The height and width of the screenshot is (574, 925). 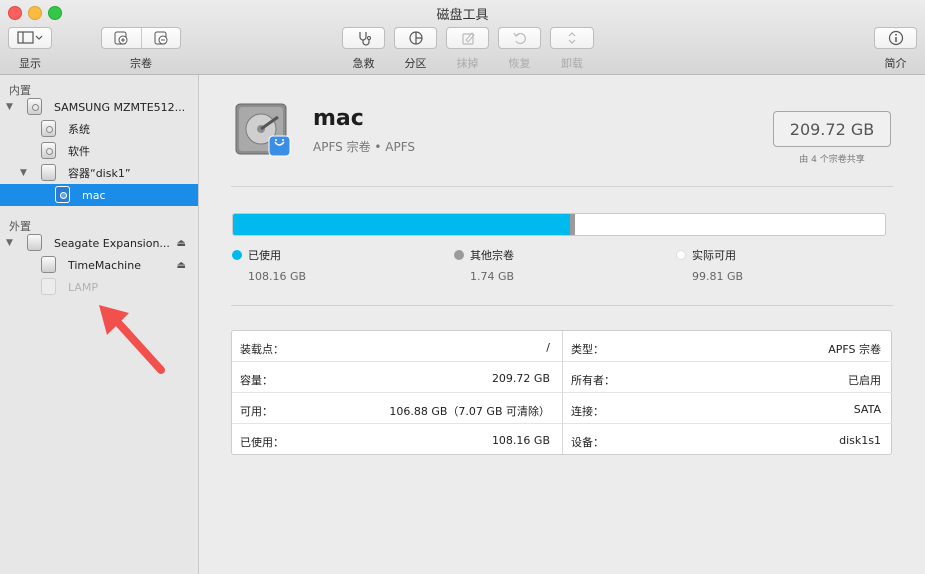 I want to click on erase-icon, so click(x=468, y=38).